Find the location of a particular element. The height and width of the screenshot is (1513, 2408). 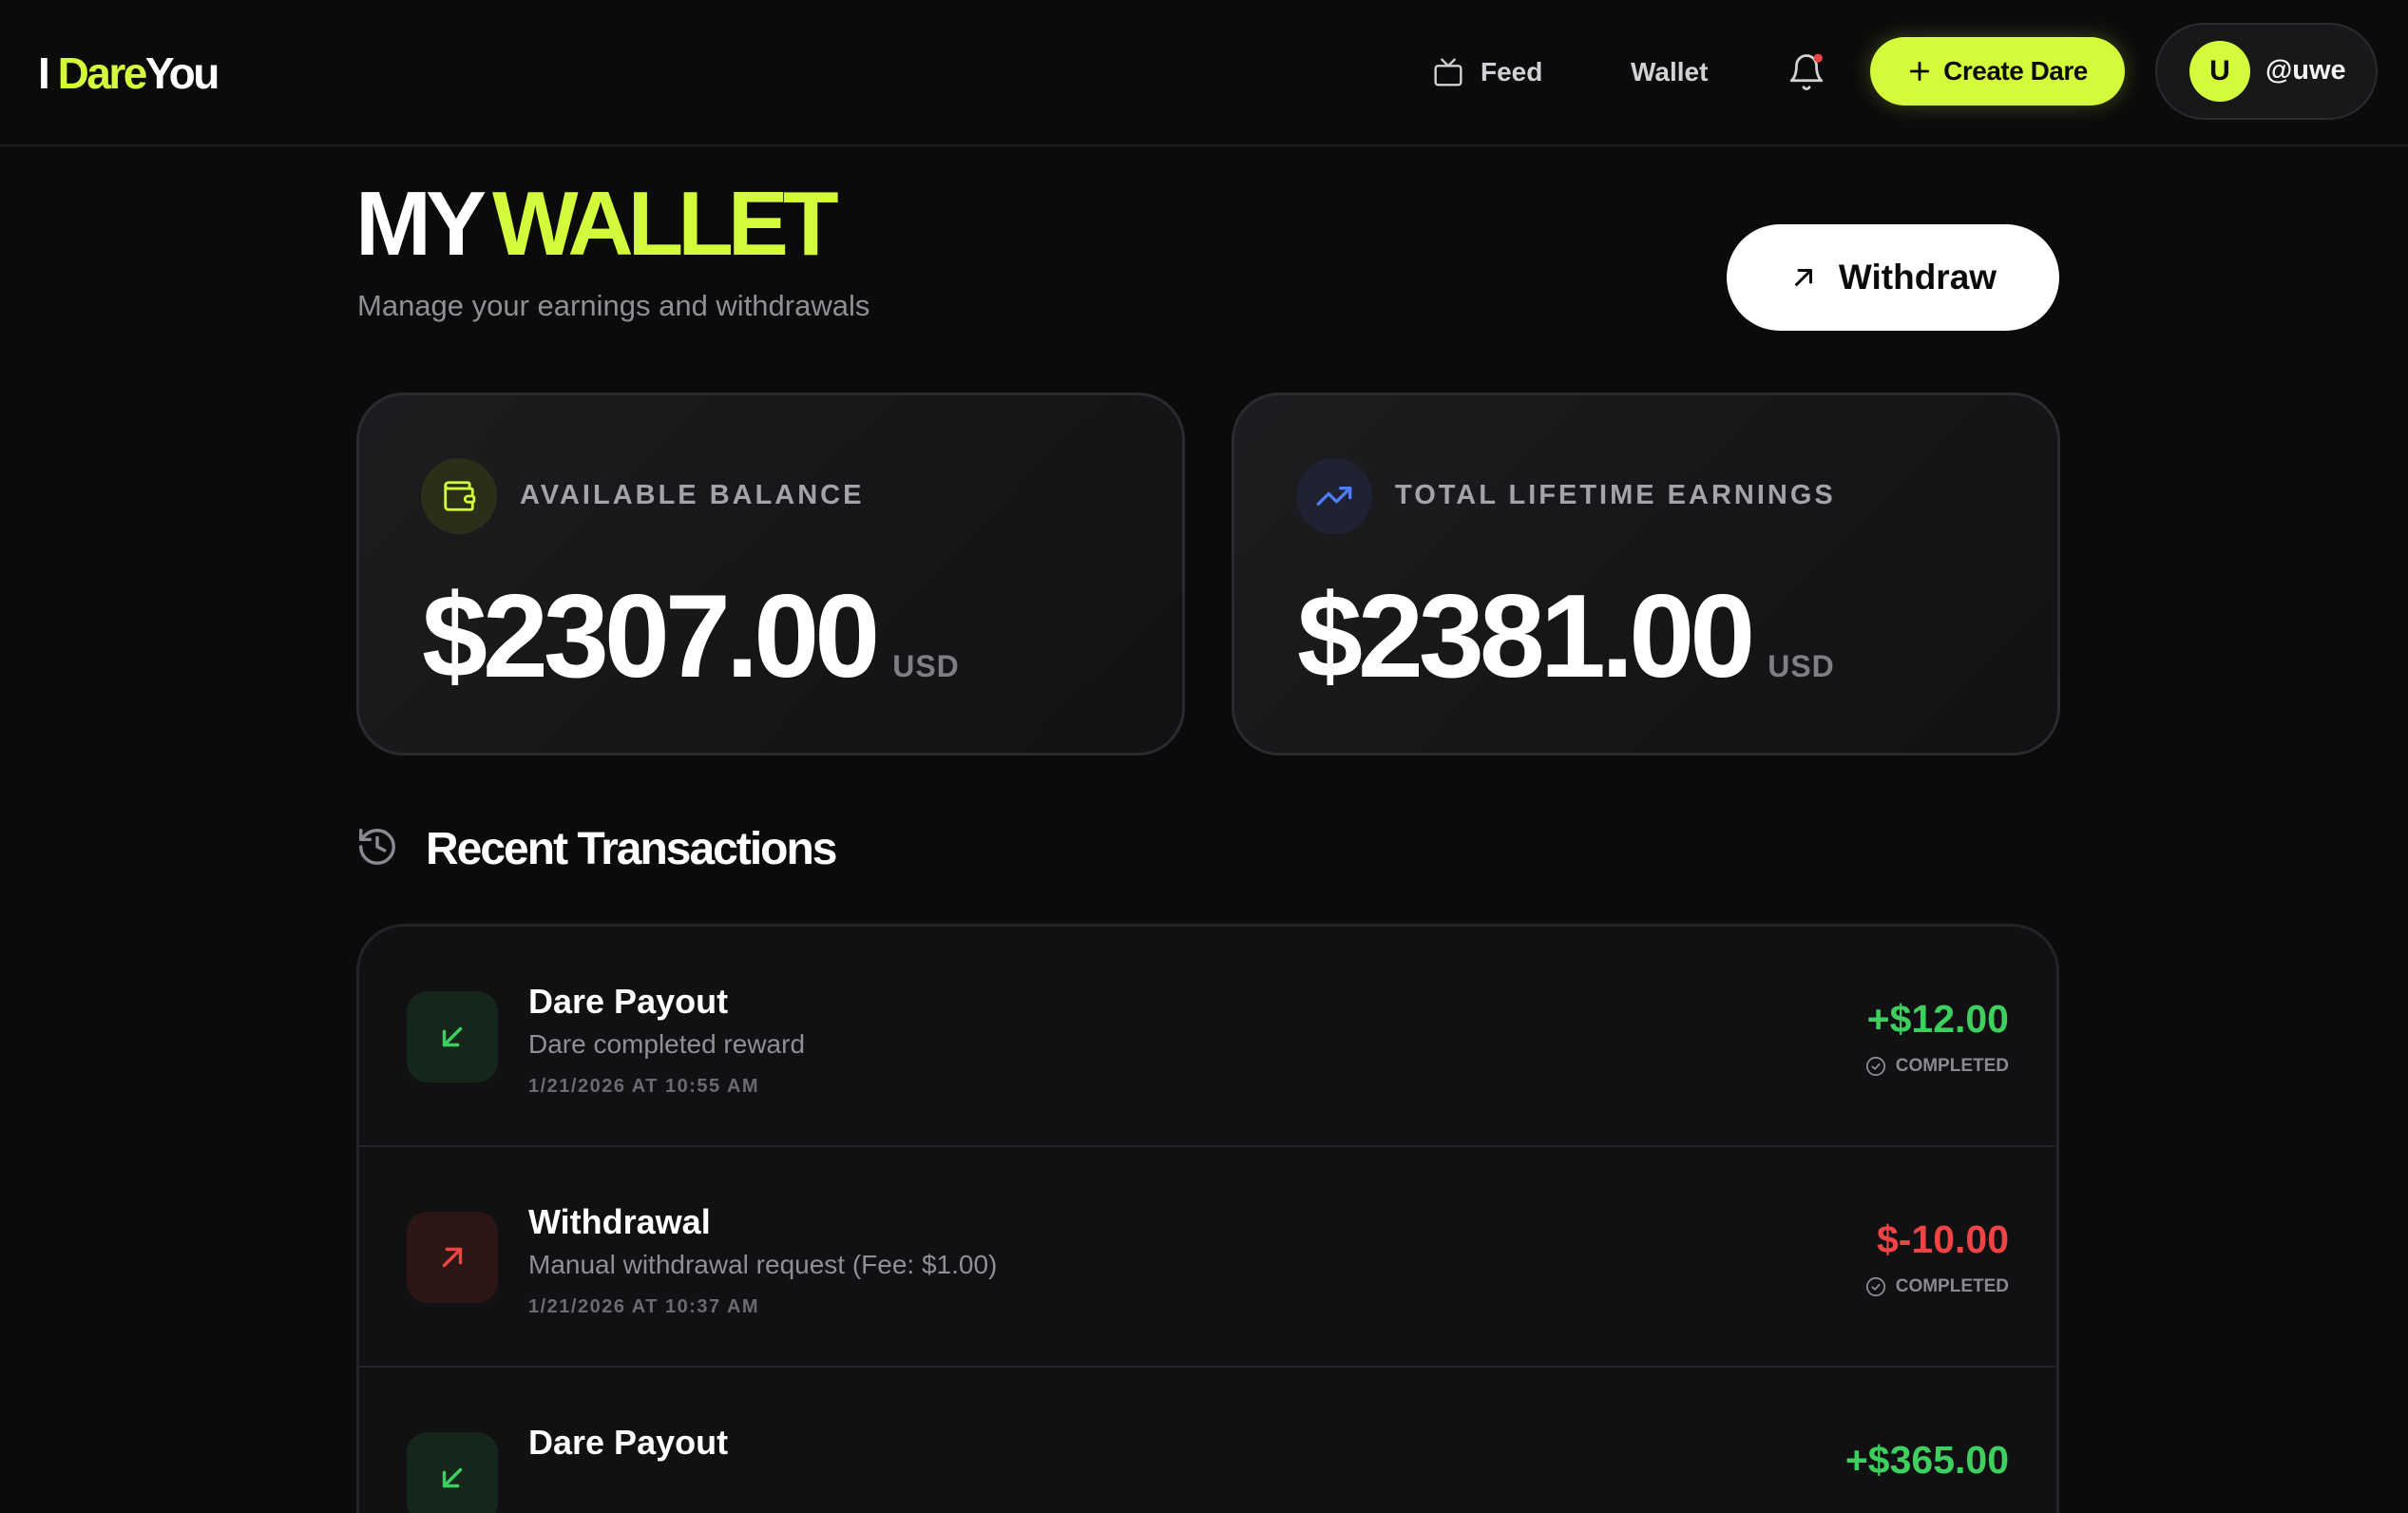

transaction-row: Dare Payout +$365.00 is located at coordinates (1208, 1441).